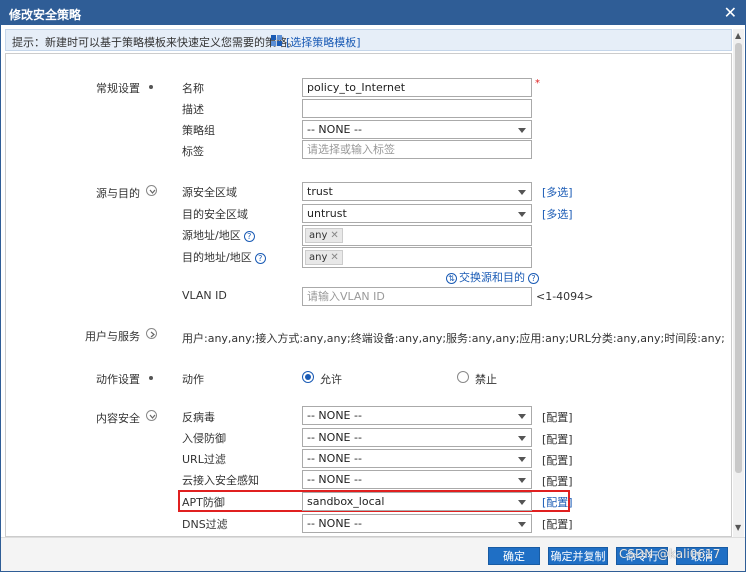 The height and width of the screenshot is (572, 746). Describe the element at coordinates (417, 415) in the screenshot. I see `antivirus-select: -- NONE --` at that location.